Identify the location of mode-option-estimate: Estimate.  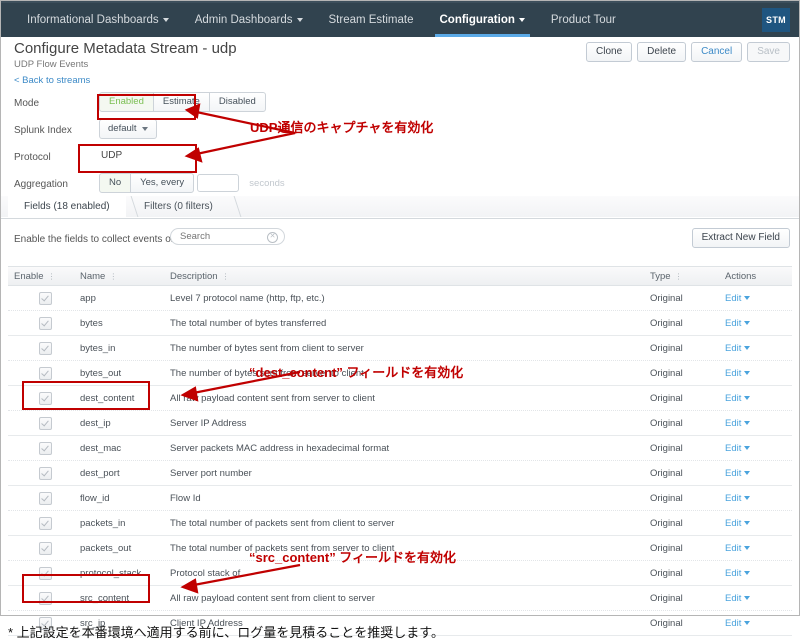
(181, 102).